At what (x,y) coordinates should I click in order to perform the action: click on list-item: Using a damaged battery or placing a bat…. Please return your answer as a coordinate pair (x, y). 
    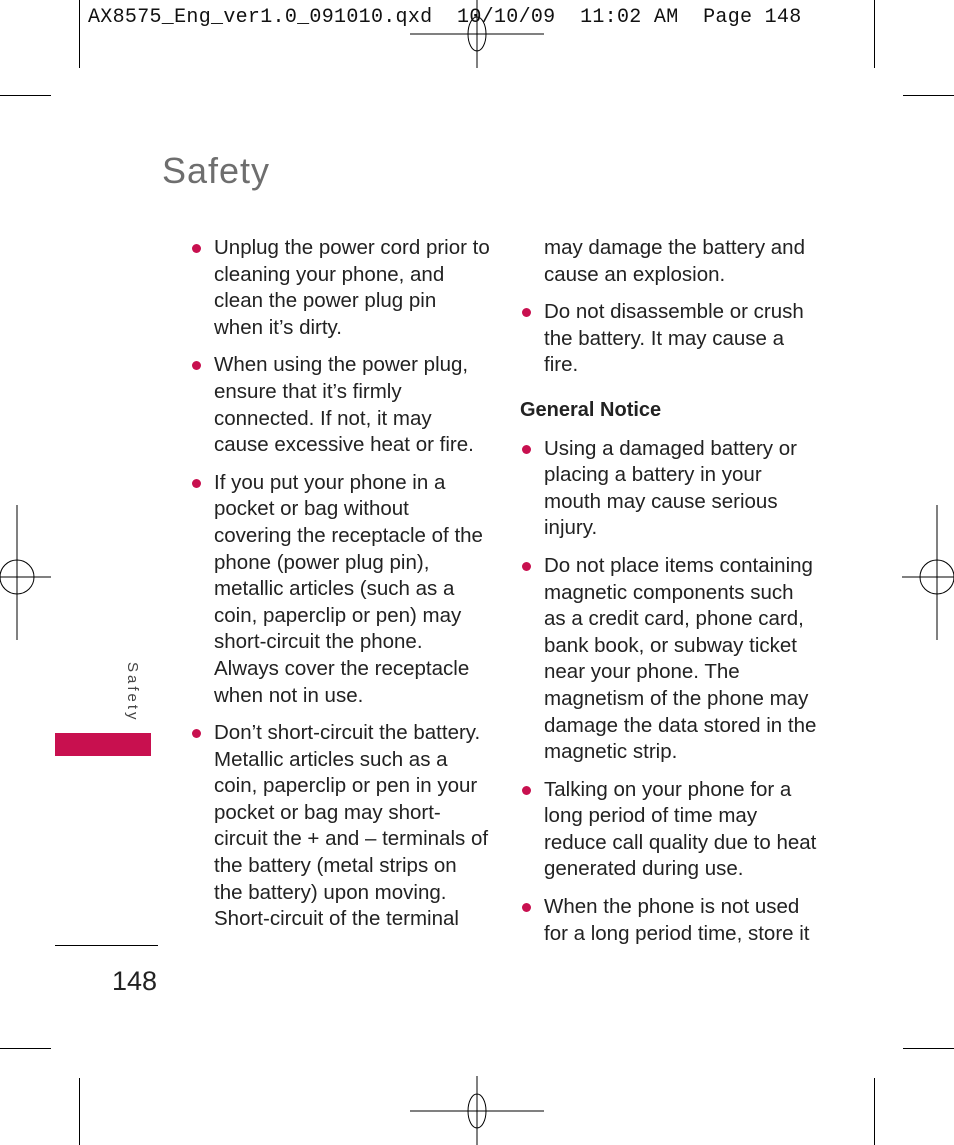
    Looking at the image, I should click on (670, 489).